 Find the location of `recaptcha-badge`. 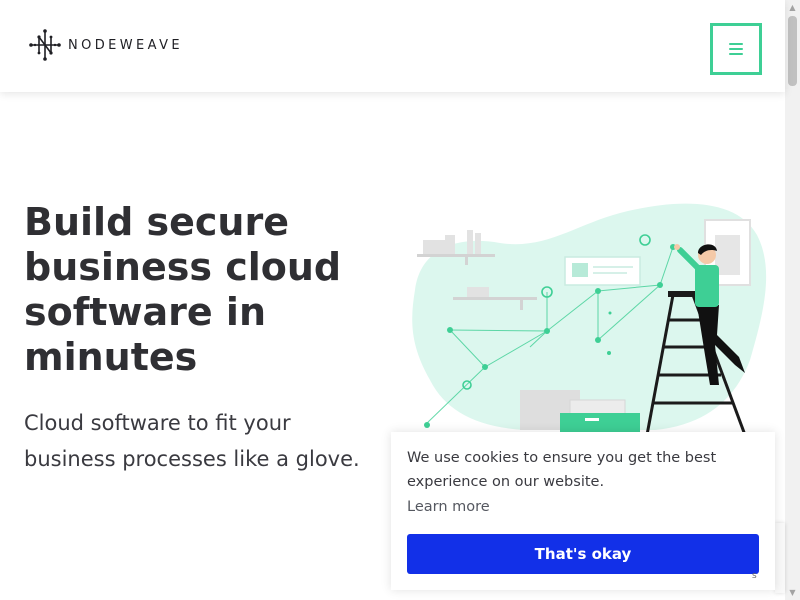

recaptcha-badge is located at coordinates (780, 558).